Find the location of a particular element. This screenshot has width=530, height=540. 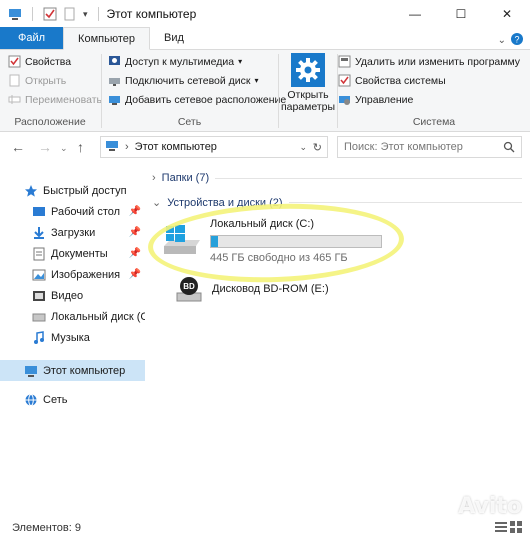

properties-icon is located at coordinates (14, 61).